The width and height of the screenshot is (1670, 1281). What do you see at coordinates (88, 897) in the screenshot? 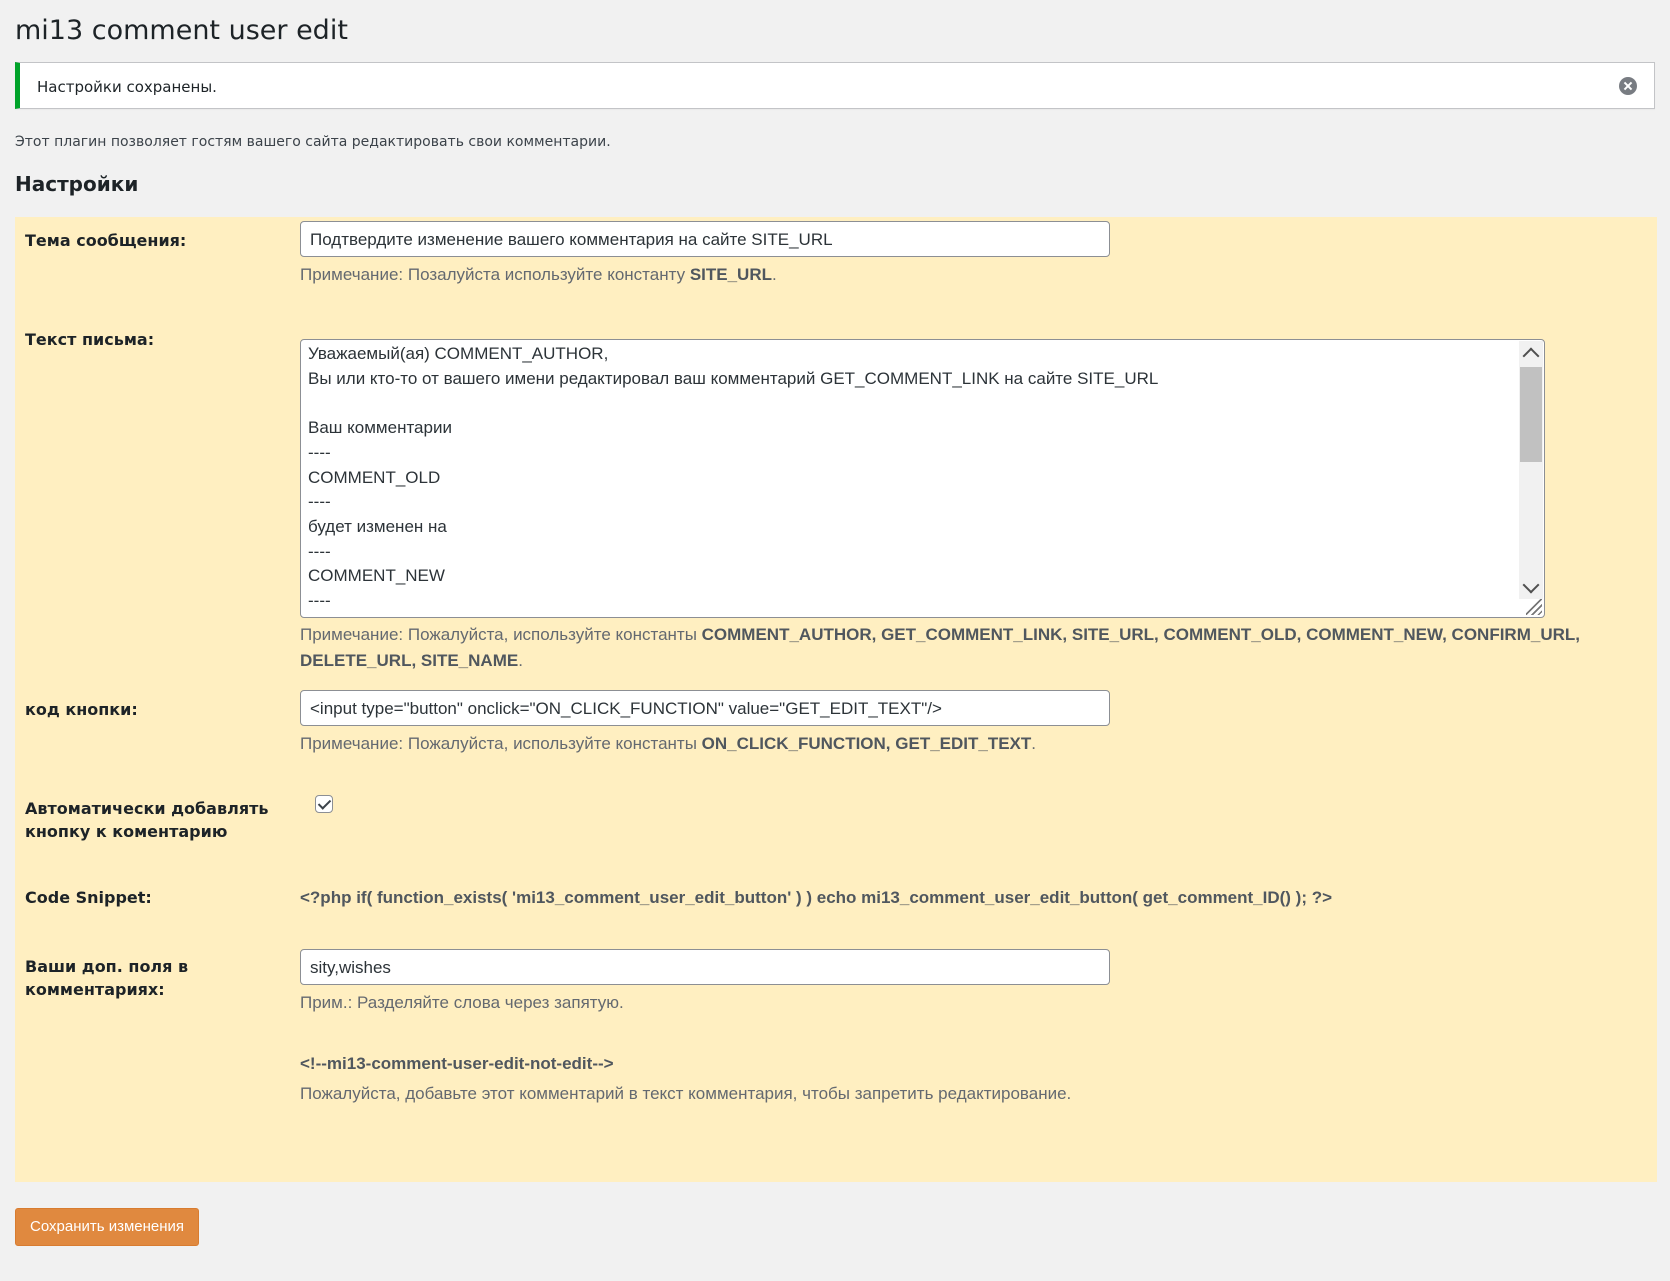
I see `code-snippet-label: Code Snippet:` at bounding box center [88, 897].